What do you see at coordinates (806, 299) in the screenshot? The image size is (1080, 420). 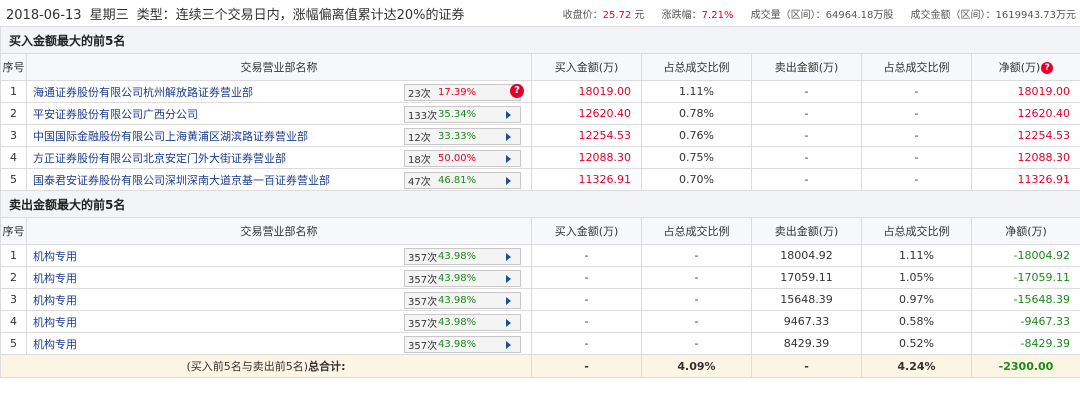 I see `sell-amount: 15648.39` at bounding box center [806, 299].